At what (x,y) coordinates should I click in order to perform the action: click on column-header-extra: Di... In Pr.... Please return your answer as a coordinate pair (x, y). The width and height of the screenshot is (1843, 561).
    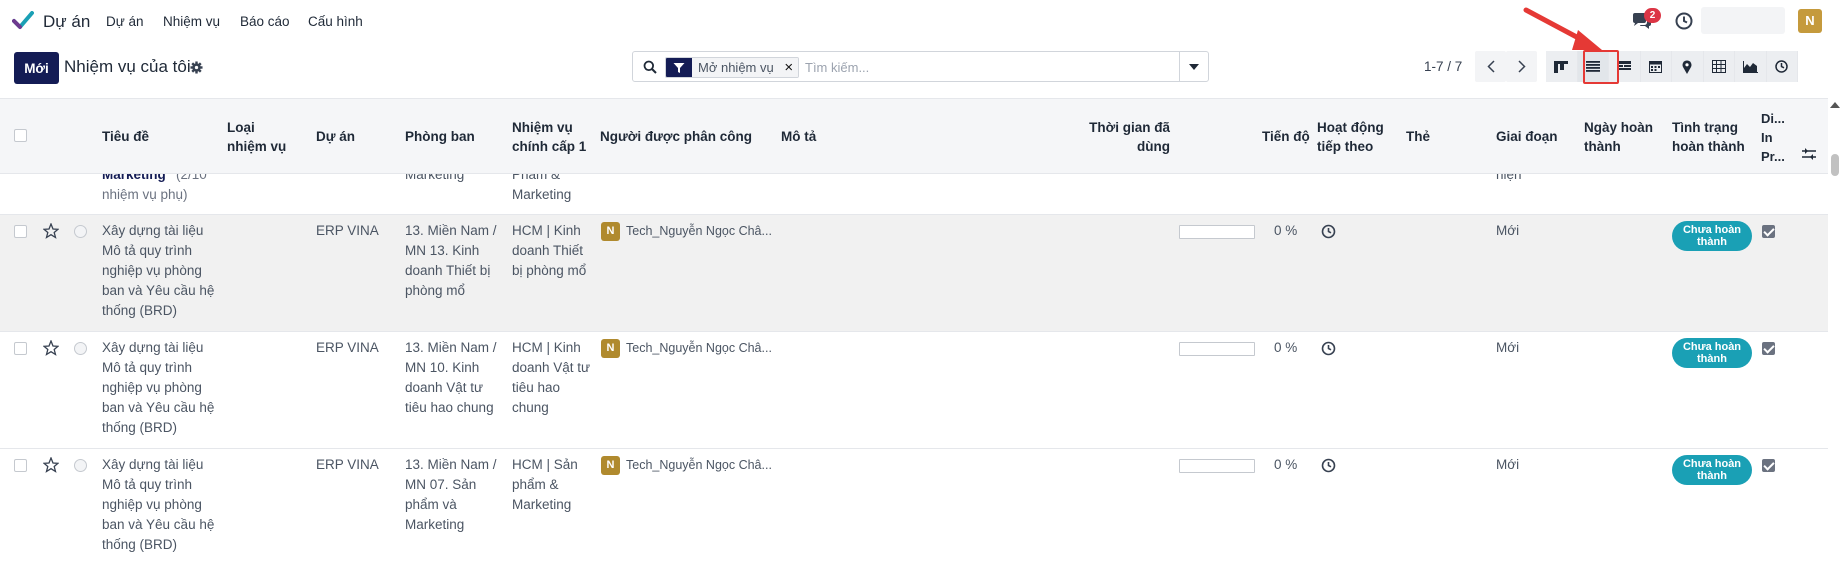
    Looking at the image, I should click on (1778, 137).